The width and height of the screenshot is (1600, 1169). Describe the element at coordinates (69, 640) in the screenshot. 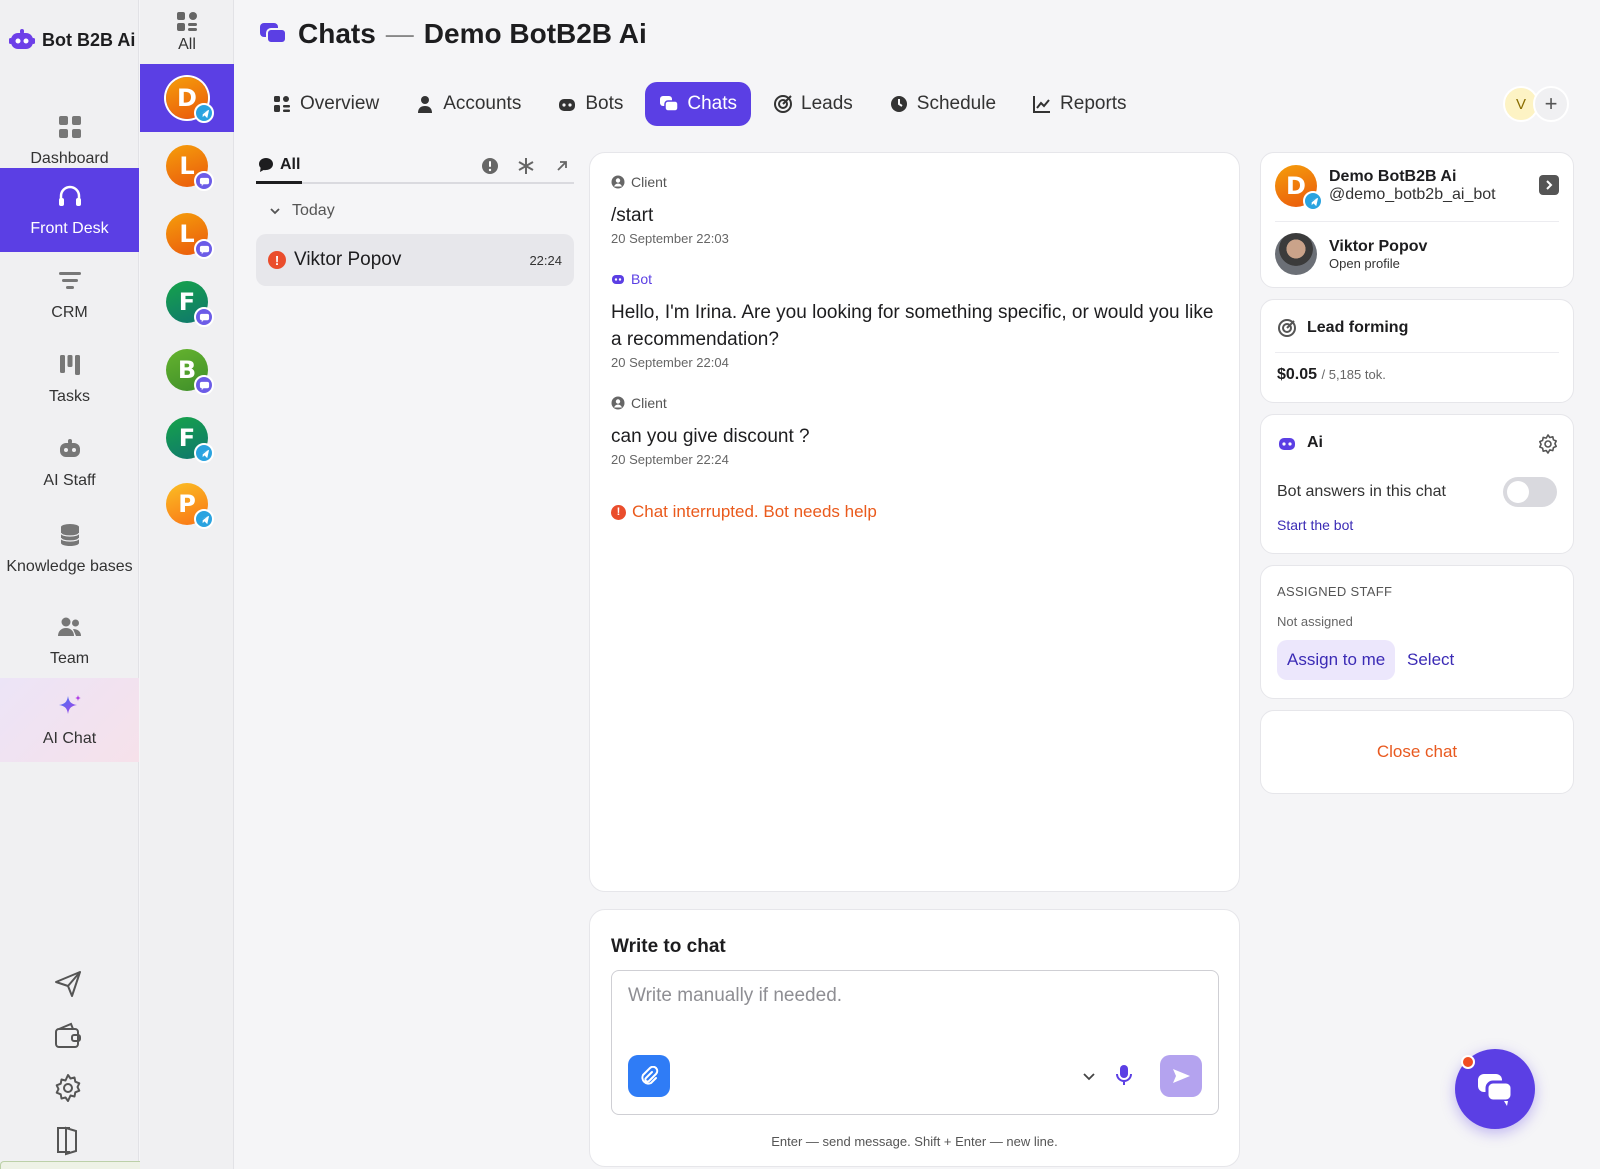

I see `nav-team: Team` at that location.